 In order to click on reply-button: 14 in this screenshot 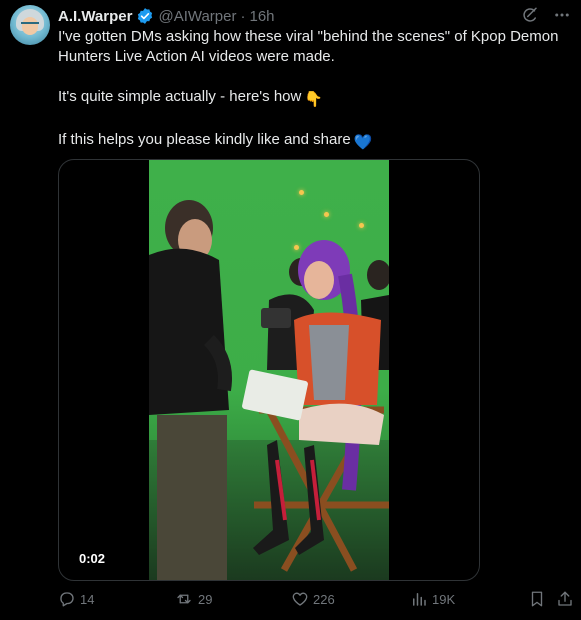, I will do `click(76, 599)`.